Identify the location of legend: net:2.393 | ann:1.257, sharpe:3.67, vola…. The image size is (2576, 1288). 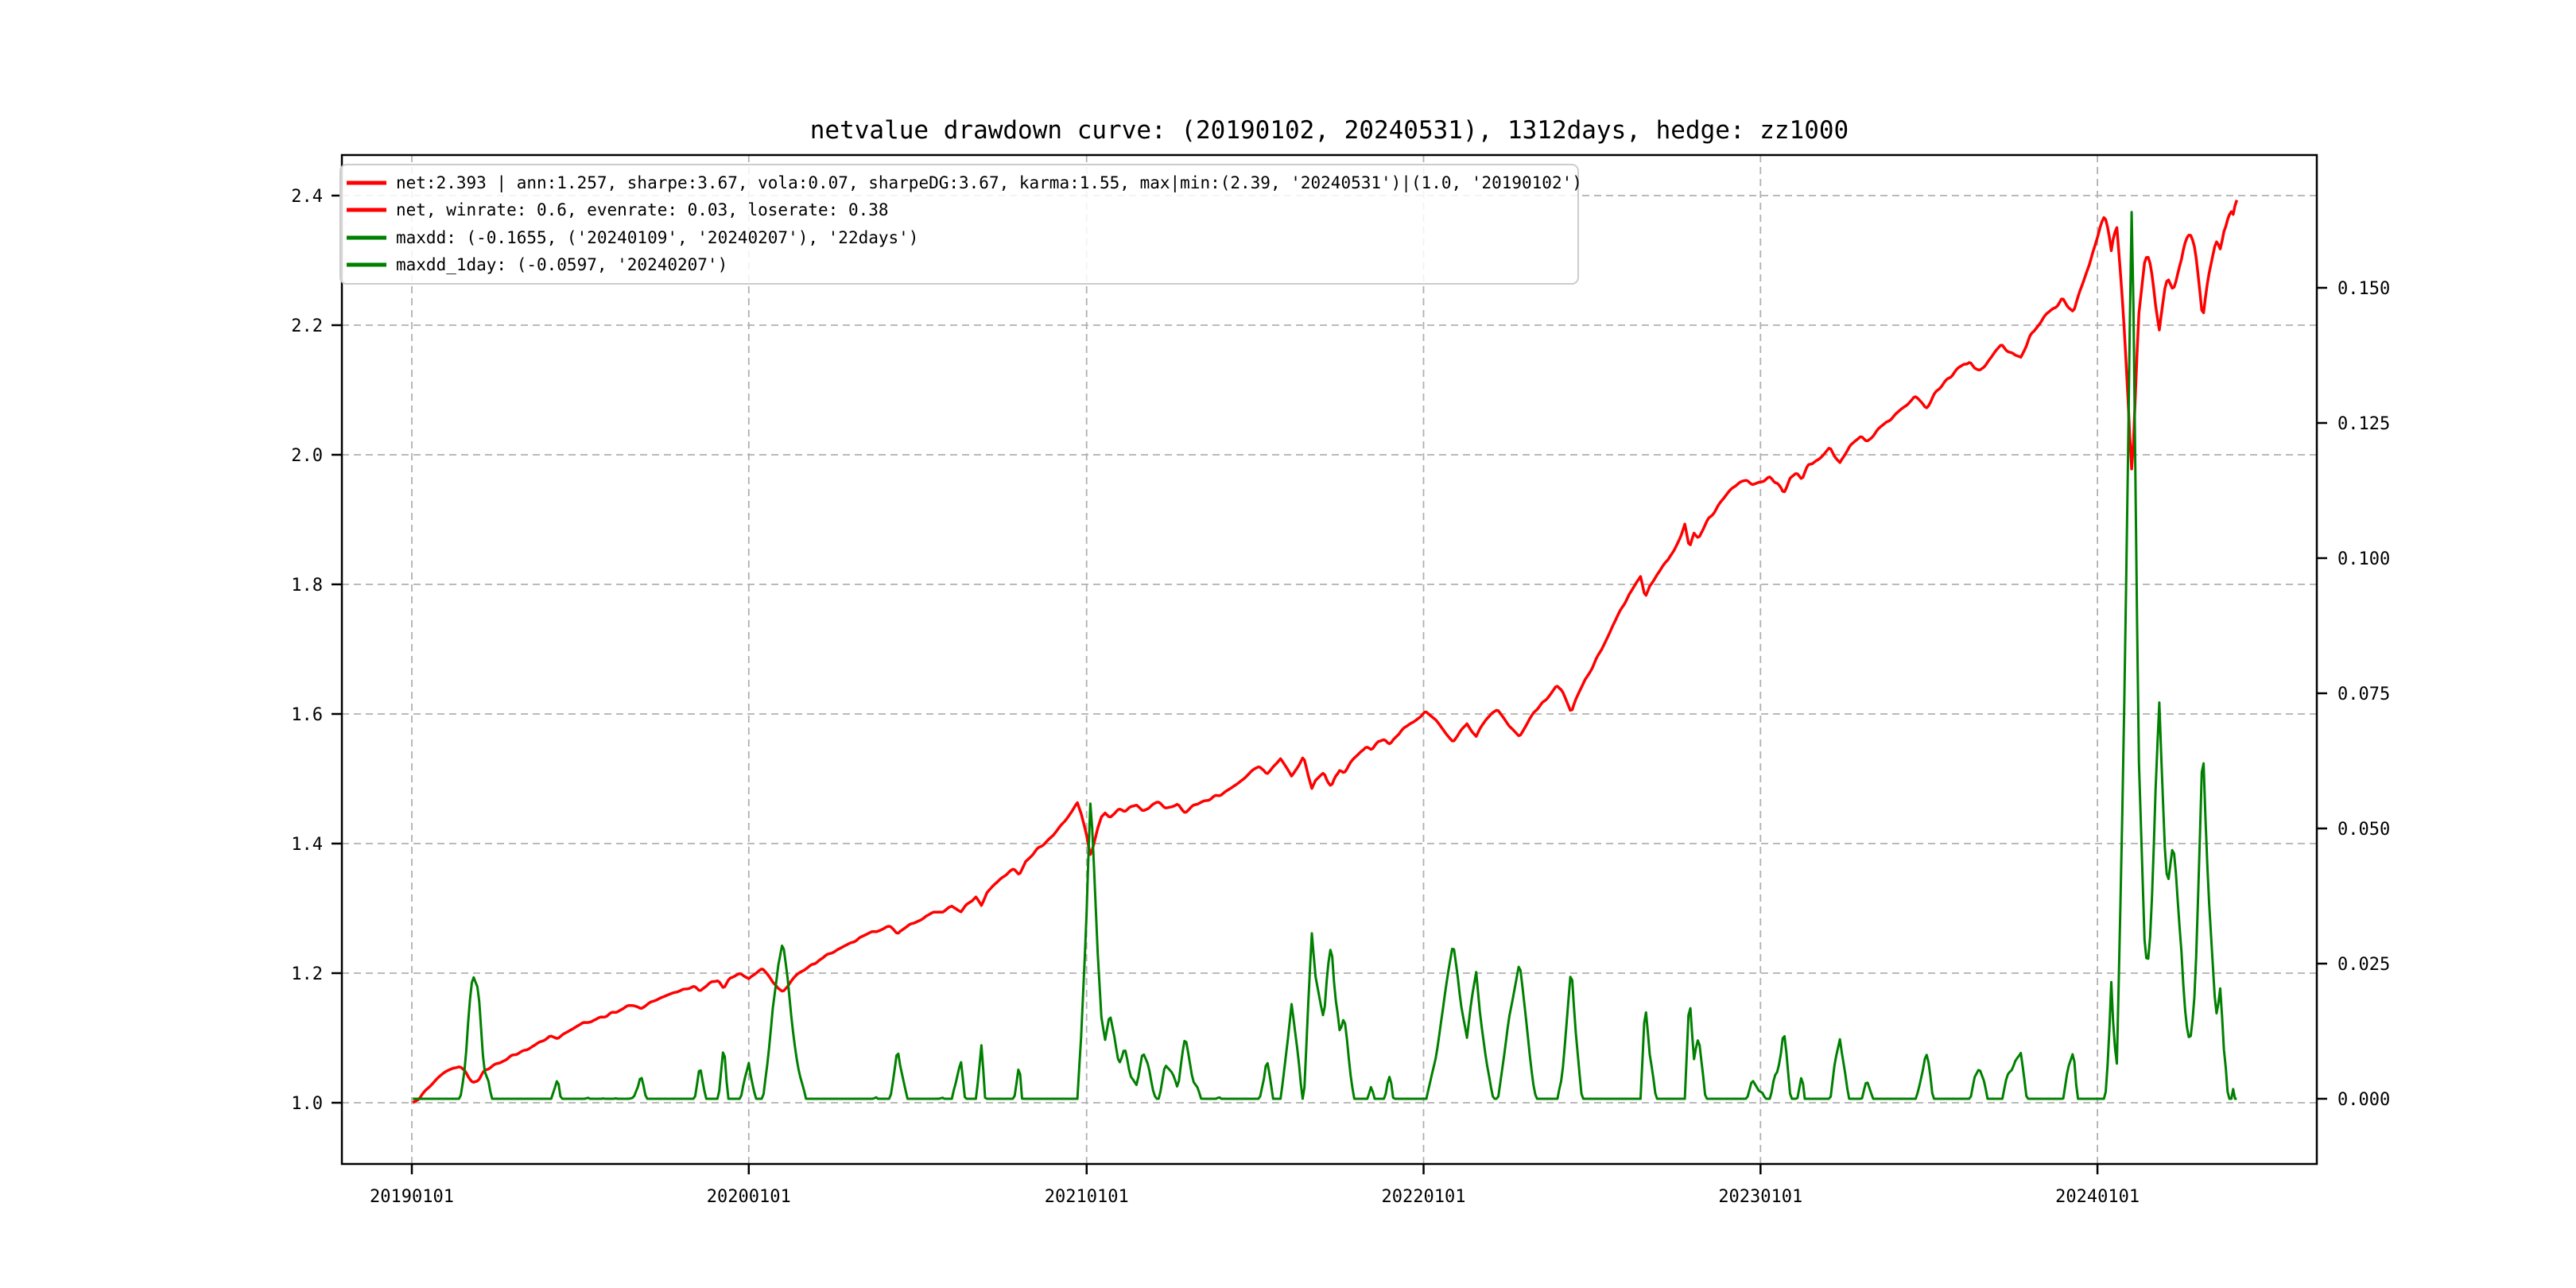
(961, 224).